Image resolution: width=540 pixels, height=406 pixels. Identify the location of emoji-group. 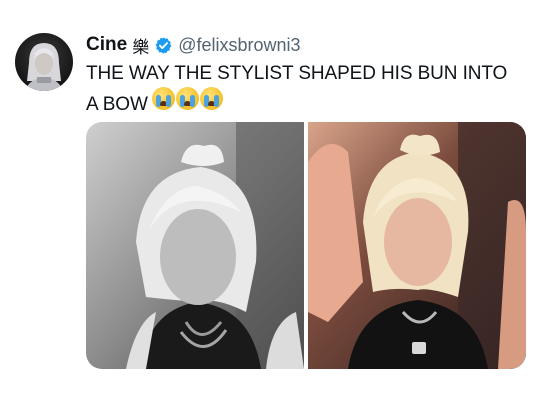
(187, 98).